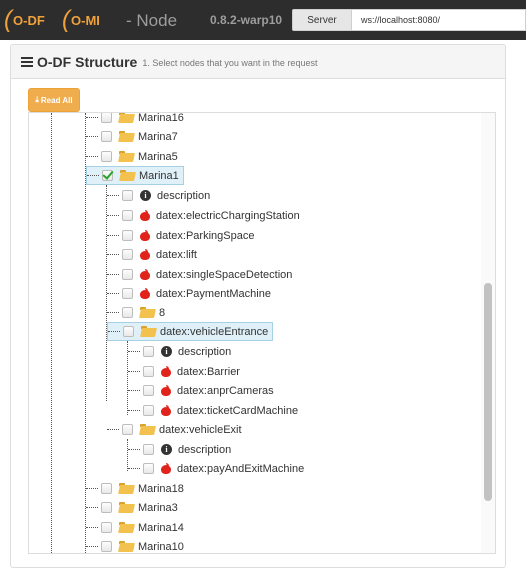 This screenshot has width=526, height=580. What do you see at coordinates (27, 61) in the screenshot?
I see `list-icon` at bounding box center [27, 61].